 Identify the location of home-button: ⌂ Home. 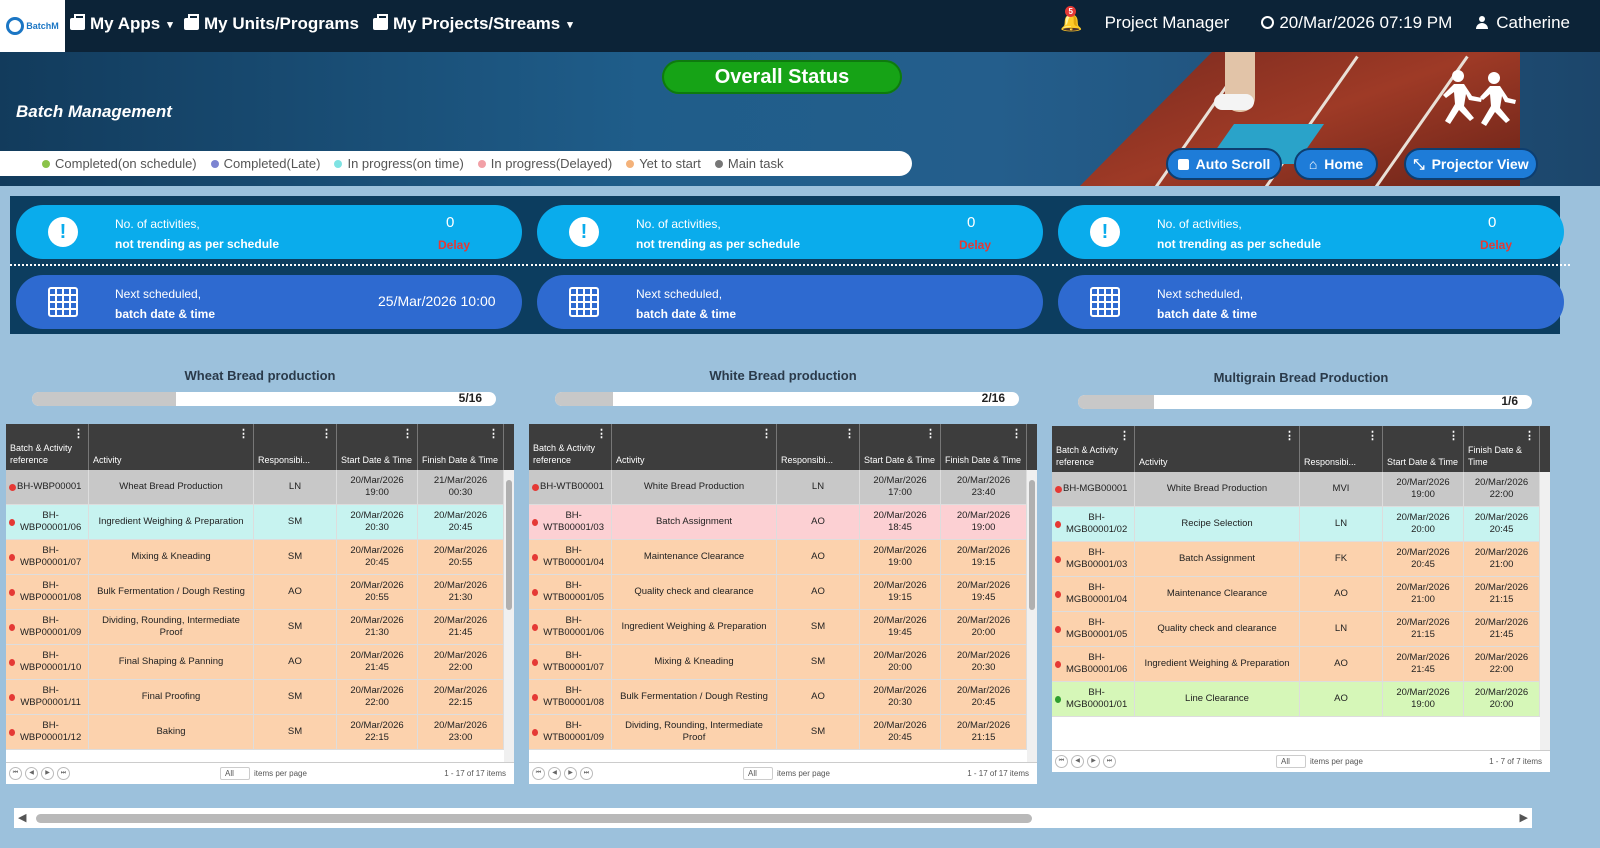
(1336, 164).